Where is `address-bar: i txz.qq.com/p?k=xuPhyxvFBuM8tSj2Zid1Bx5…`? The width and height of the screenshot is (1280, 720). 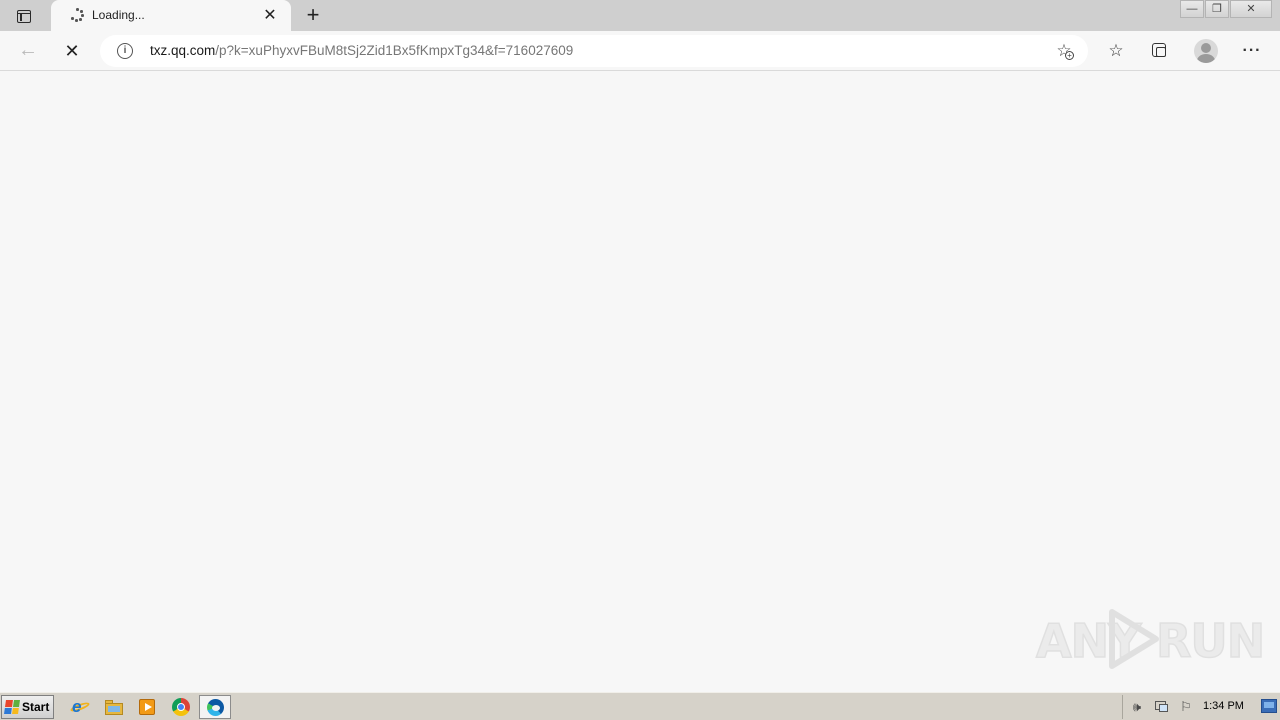
address-bar: i txz.qq.com/p?k=xuPhyxvFBuM8tSj2Zid1Bx5… is located at coordinates (594, 51).